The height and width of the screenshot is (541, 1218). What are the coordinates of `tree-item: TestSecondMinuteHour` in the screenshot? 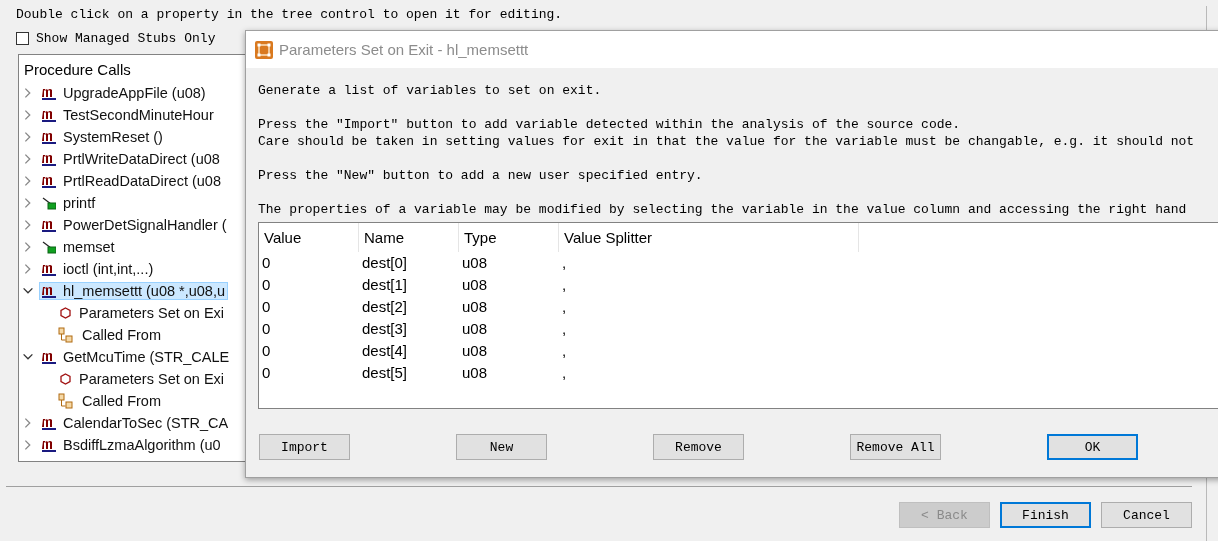 It's located at (128, 115).